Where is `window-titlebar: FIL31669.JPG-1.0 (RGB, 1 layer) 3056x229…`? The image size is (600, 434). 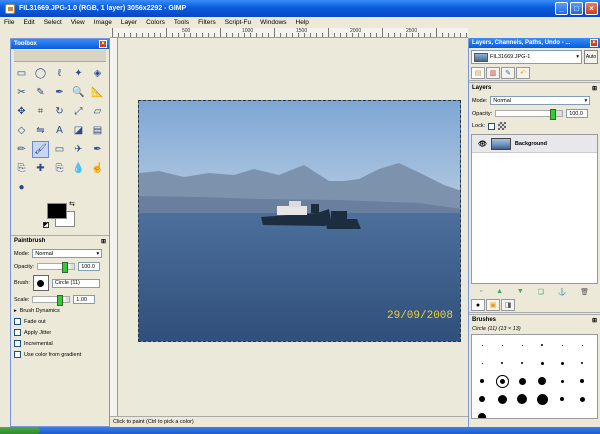
window-titlebar: FIL31669.JPG-1.0 (RGB, 1 layer) 3056x229… is located at coordinates (300, 8).